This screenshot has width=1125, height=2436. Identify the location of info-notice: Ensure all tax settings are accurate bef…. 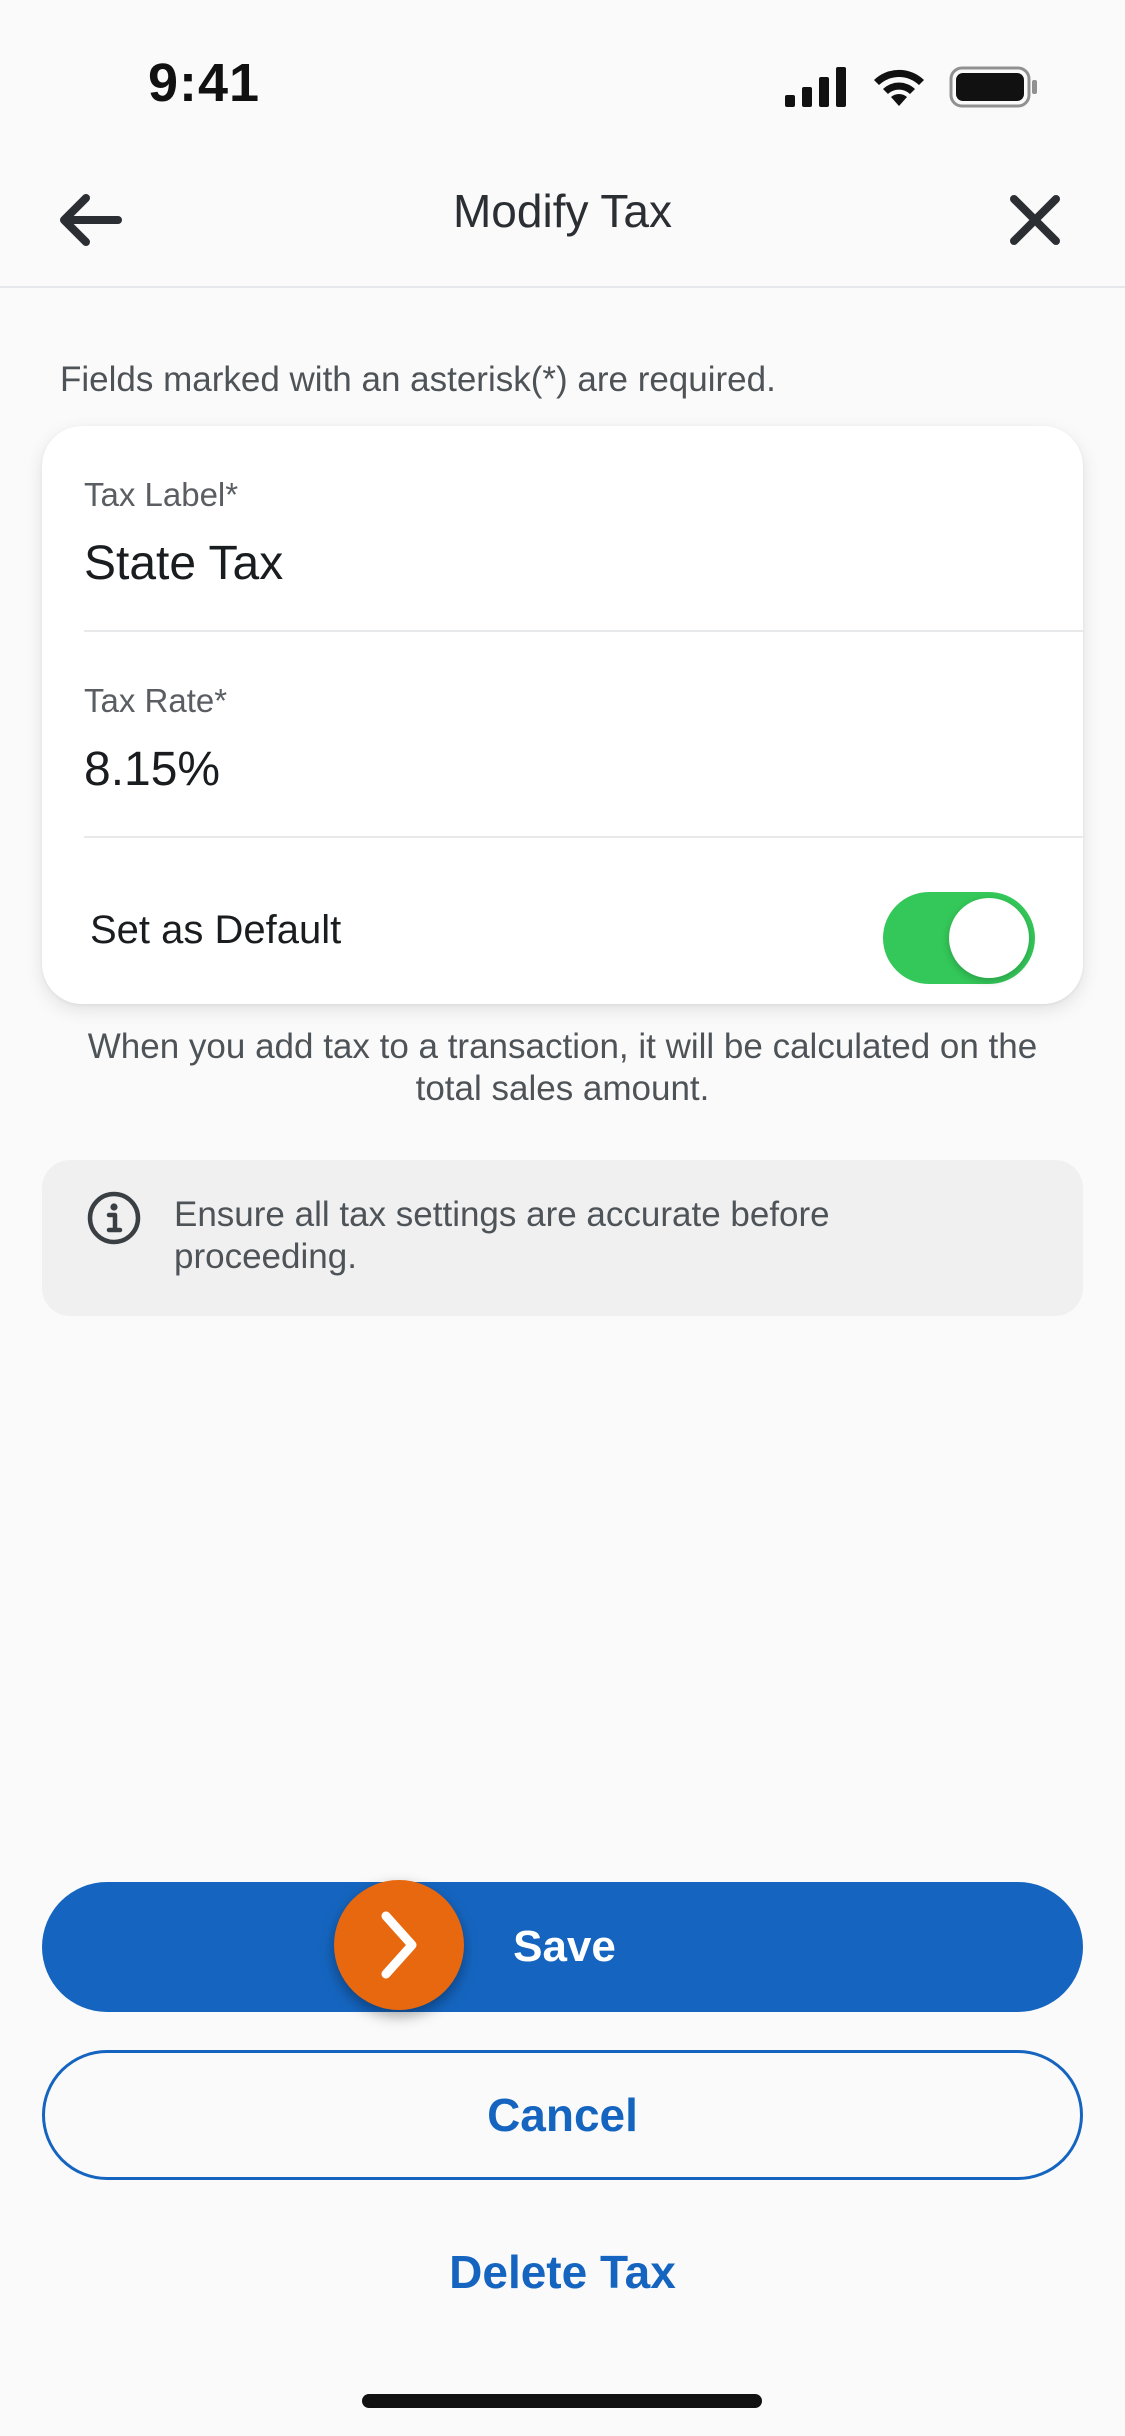
(562, 1238).